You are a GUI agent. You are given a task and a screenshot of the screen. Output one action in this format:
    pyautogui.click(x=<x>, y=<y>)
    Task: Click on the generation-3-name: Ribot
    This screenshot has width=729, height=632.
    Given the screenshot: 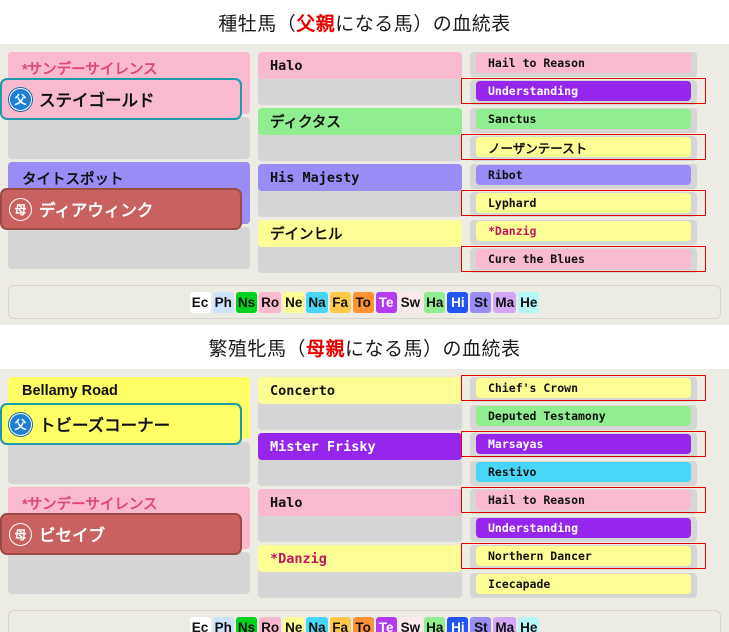 What is the action you would take?
    pyautogui.click(x=583, y=175)
    